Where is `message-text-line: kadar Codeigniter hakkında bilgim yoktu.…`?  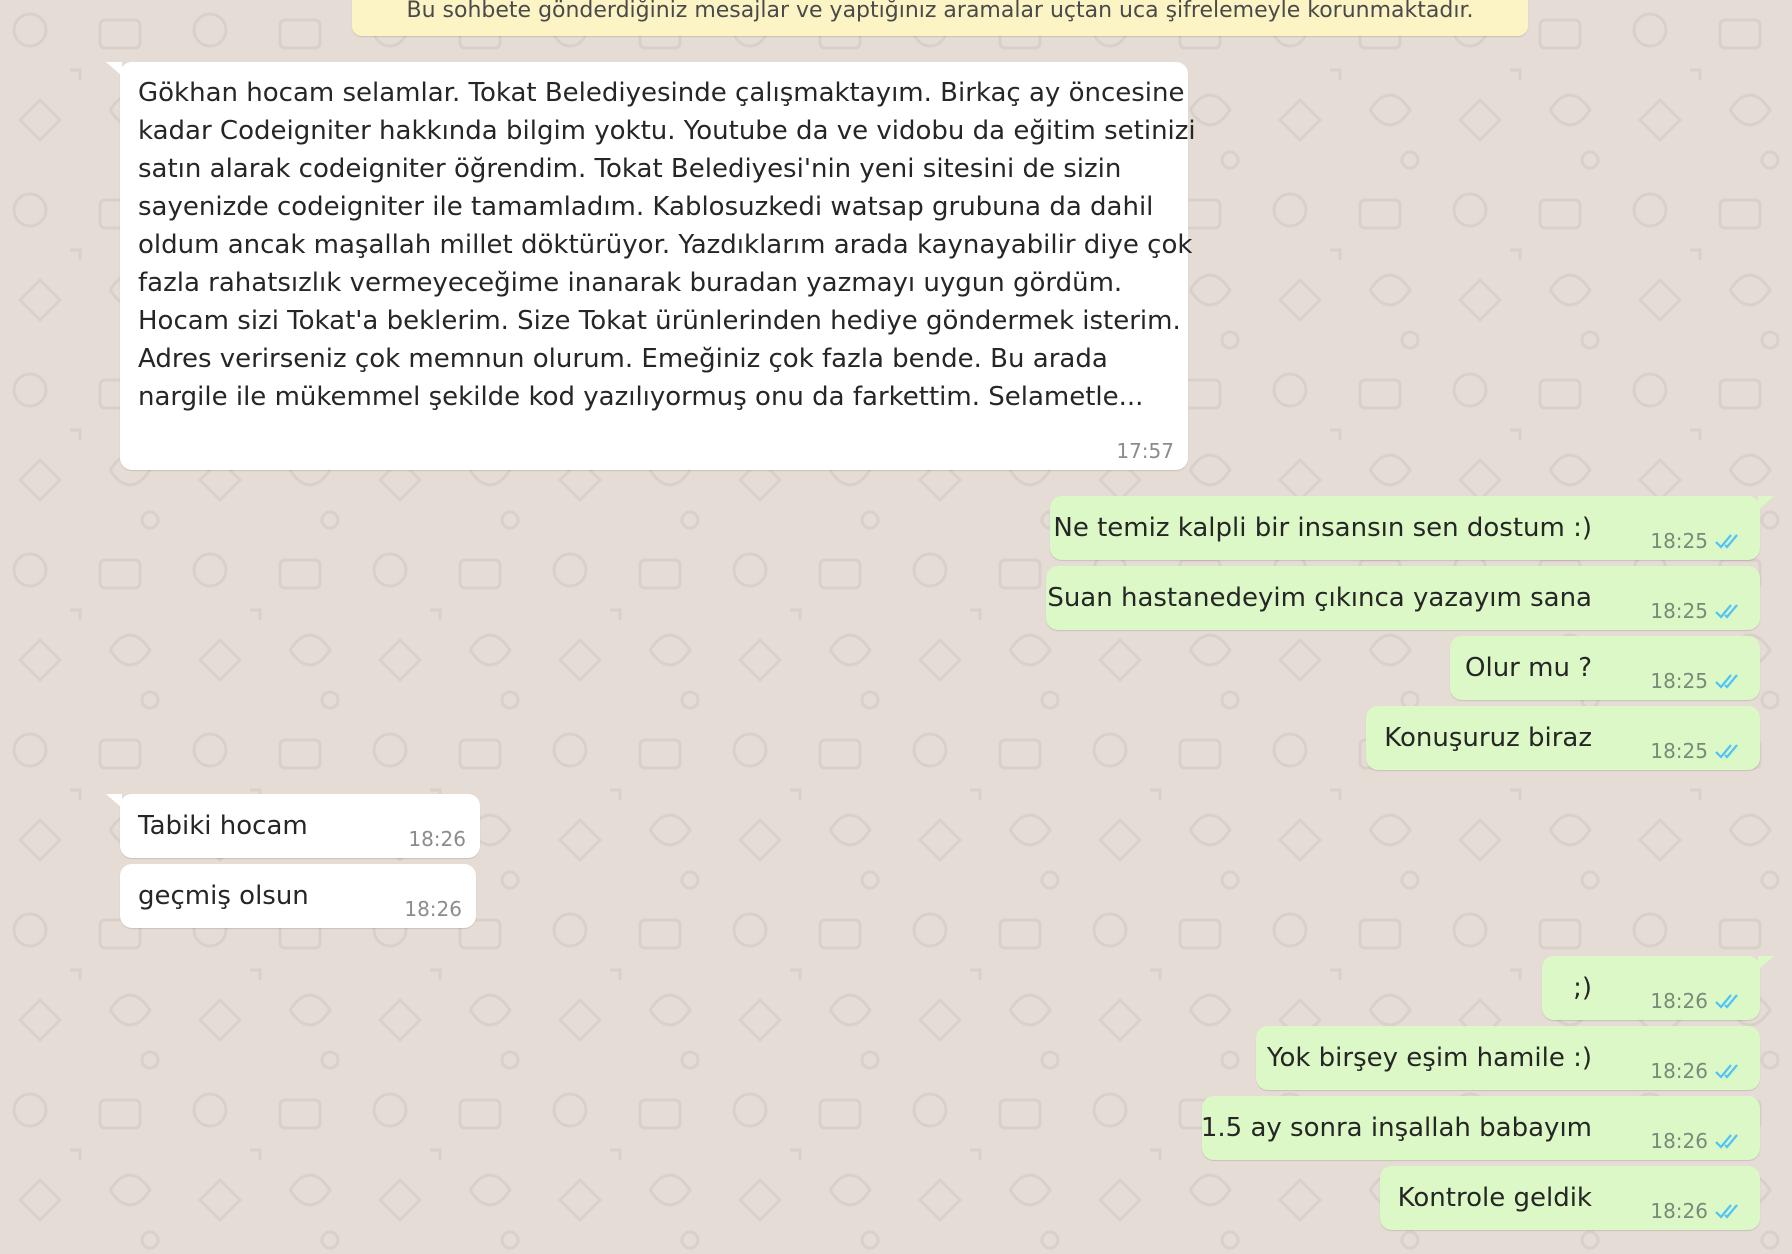 message-text-line: kadar Codeigniter hakkında bilgim yoktu.… is located at coordinates (667, 131).